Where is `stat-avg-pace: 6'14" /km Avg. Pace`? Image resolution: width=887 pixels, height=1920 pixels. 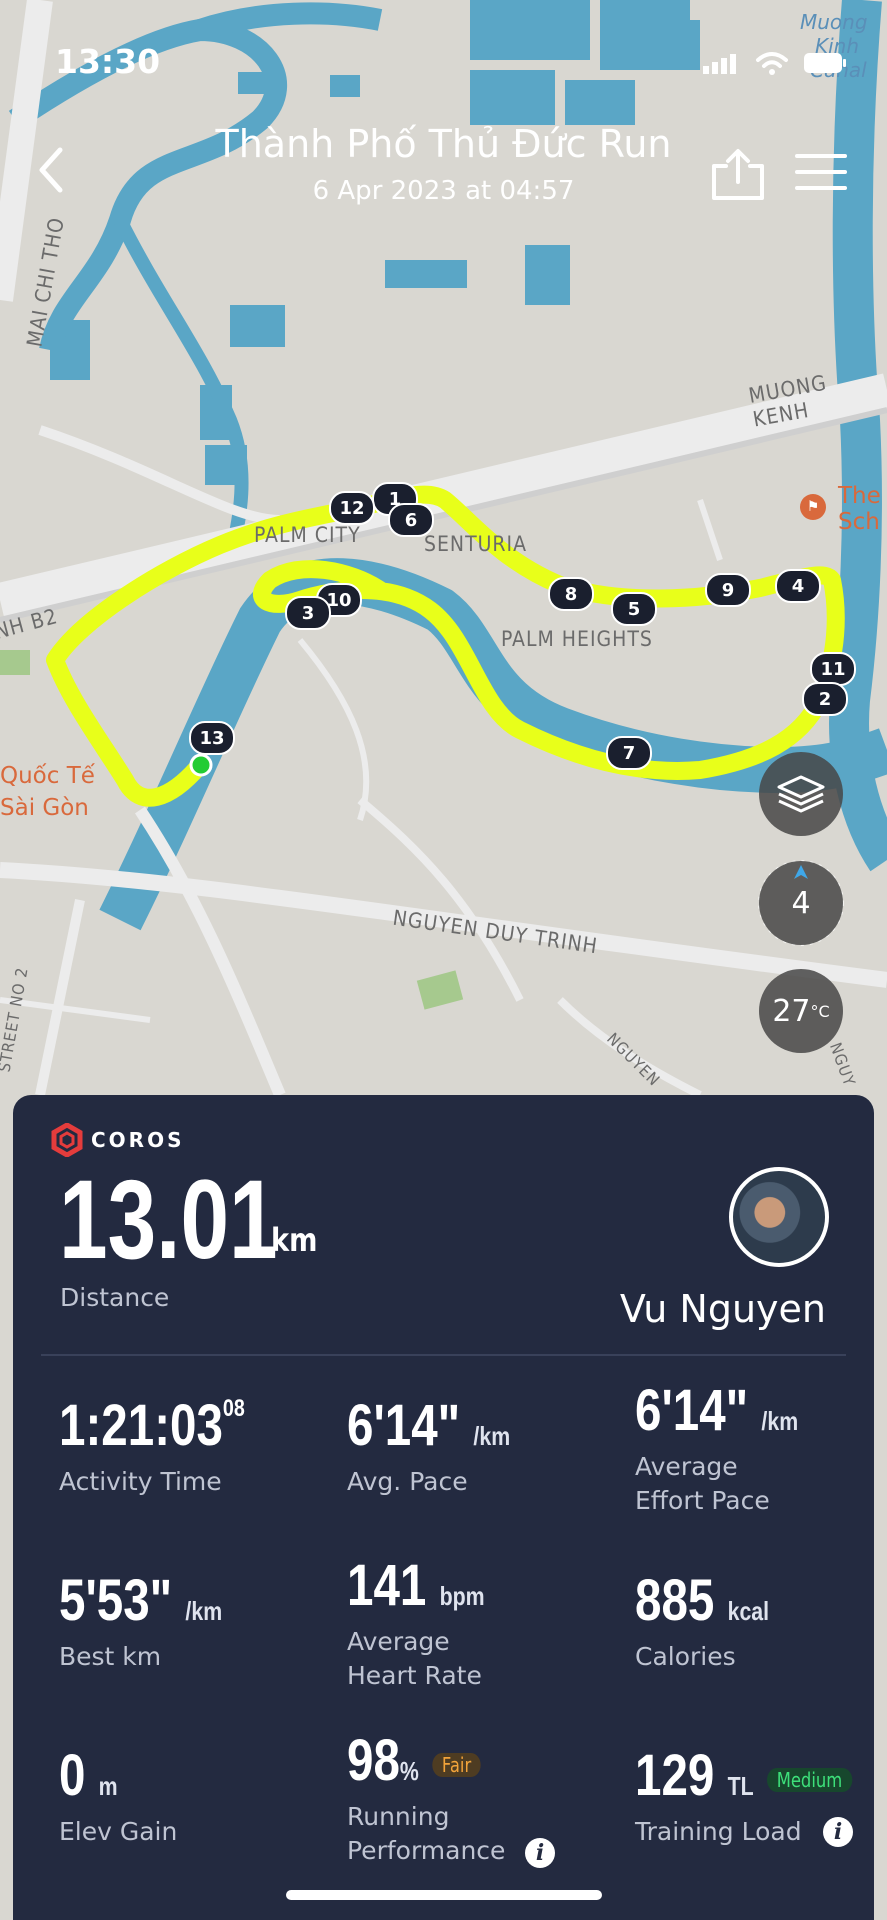
stat-avg-pace: 6'14" /km Avg. Pace is located at coordinates (462, 1448).